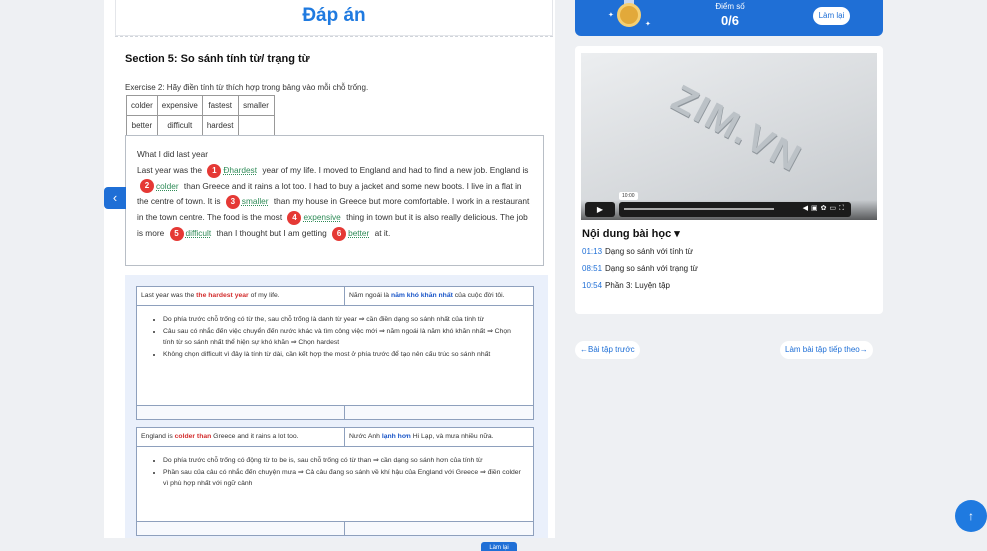 This screenshot has height=551, width=987. What do you see at coordinates (637, 251) in the screenshot?
I see `lesson-item: 01:13 Dạng so sánh với tính từ` at bounding box center [637, 251].